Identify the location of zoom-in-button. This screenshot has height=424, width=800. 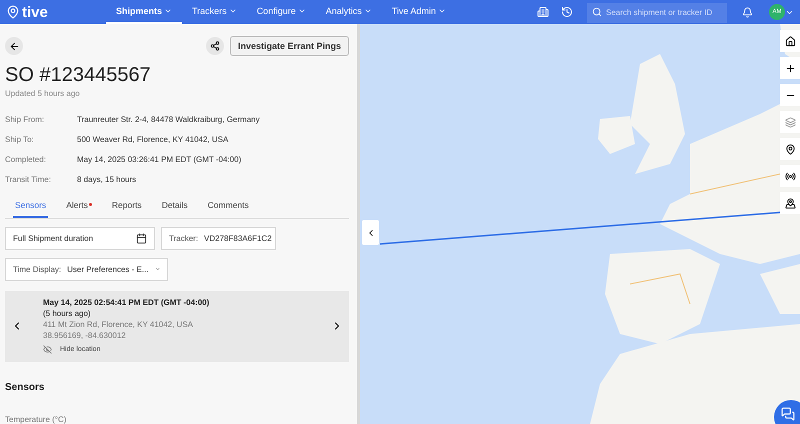
(790, 68).